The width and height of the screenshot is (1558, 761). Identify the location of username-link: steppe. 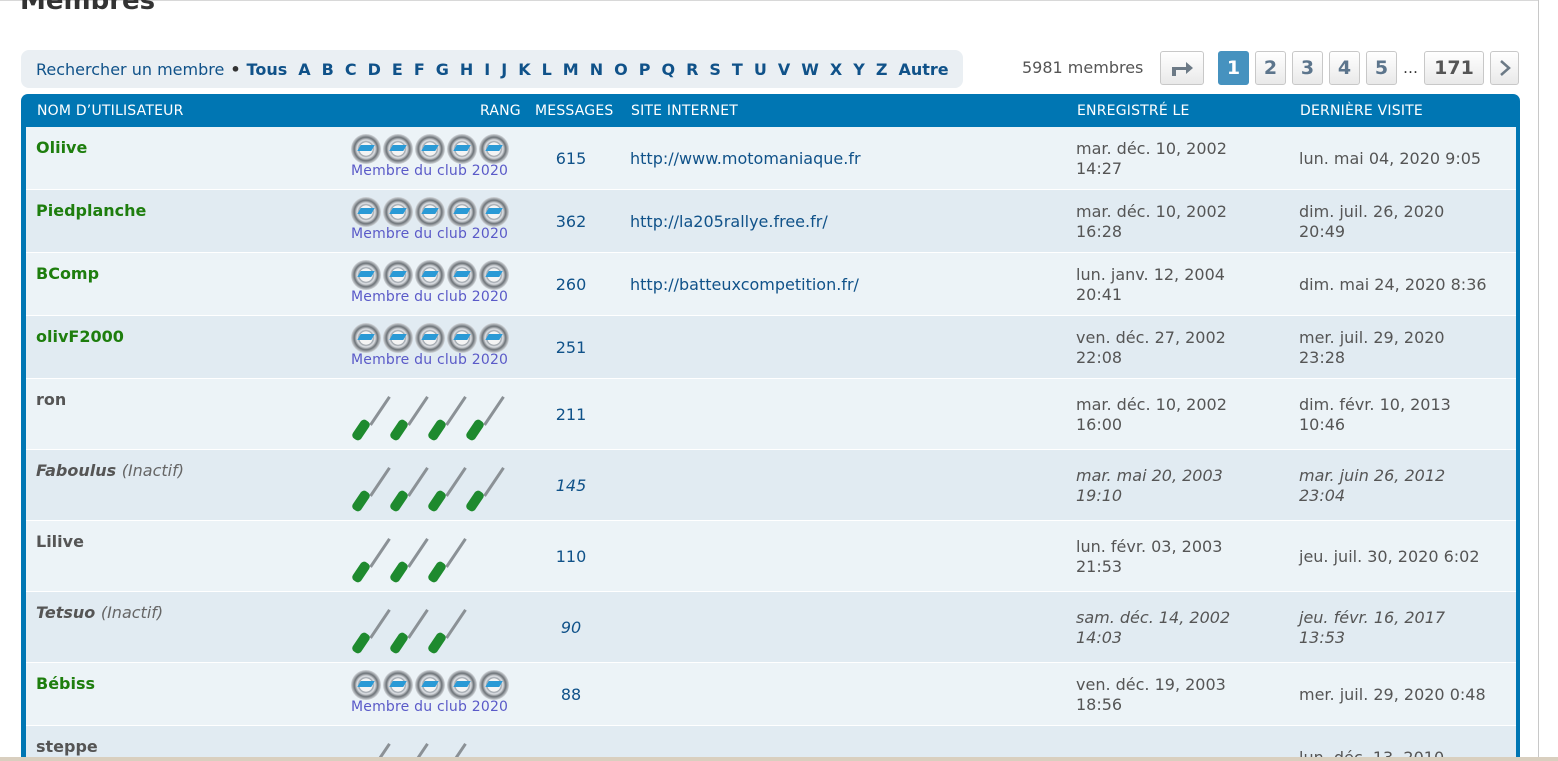
(67, 746).